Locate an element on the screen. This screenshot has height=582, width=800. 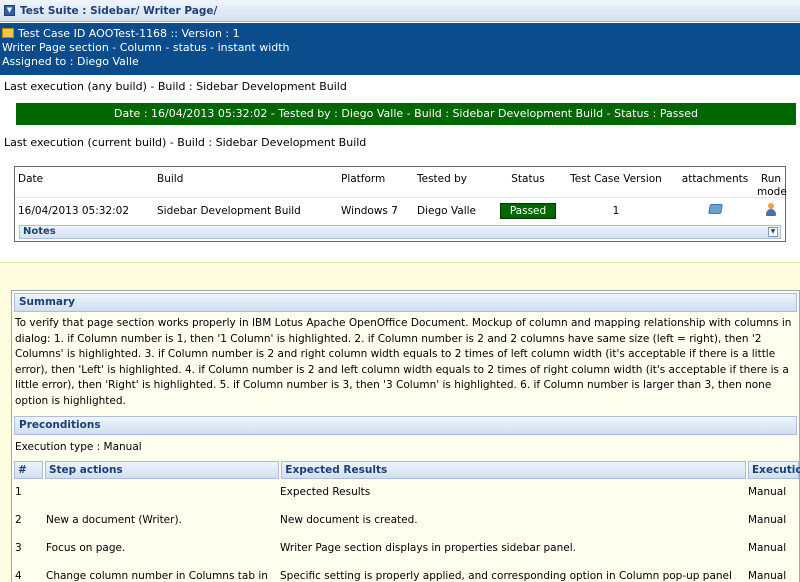
col-status: Status is located at coordinates (528, 179).